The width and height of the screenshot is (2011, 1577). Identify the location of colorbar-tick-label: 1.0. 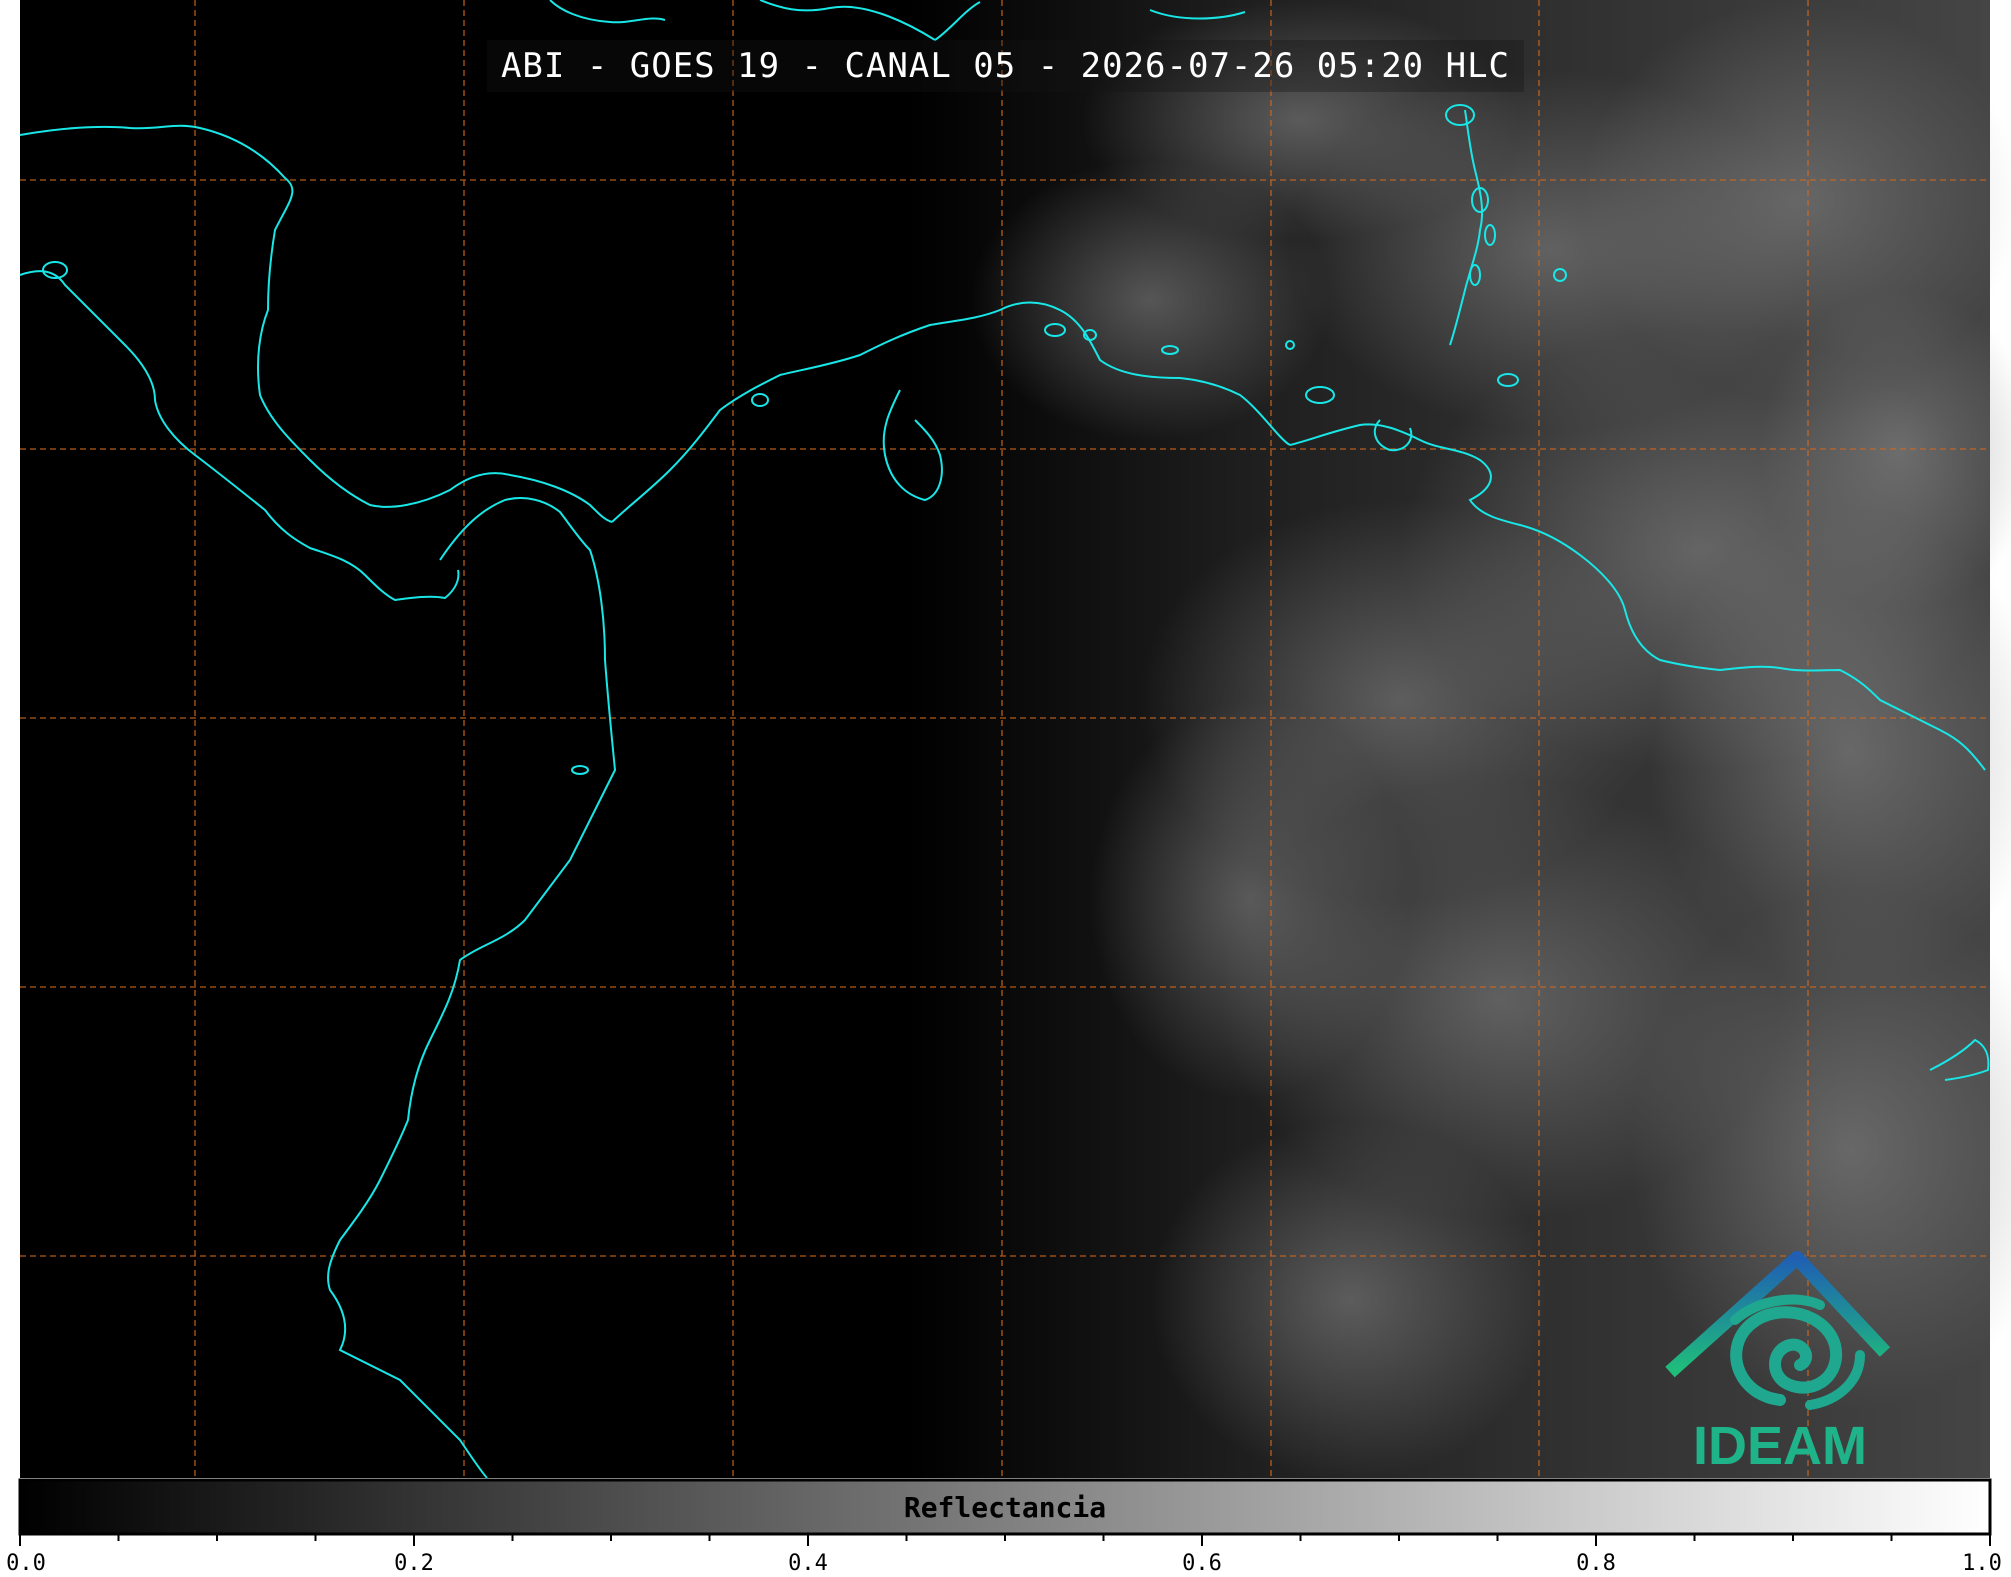
(1982, 1563).